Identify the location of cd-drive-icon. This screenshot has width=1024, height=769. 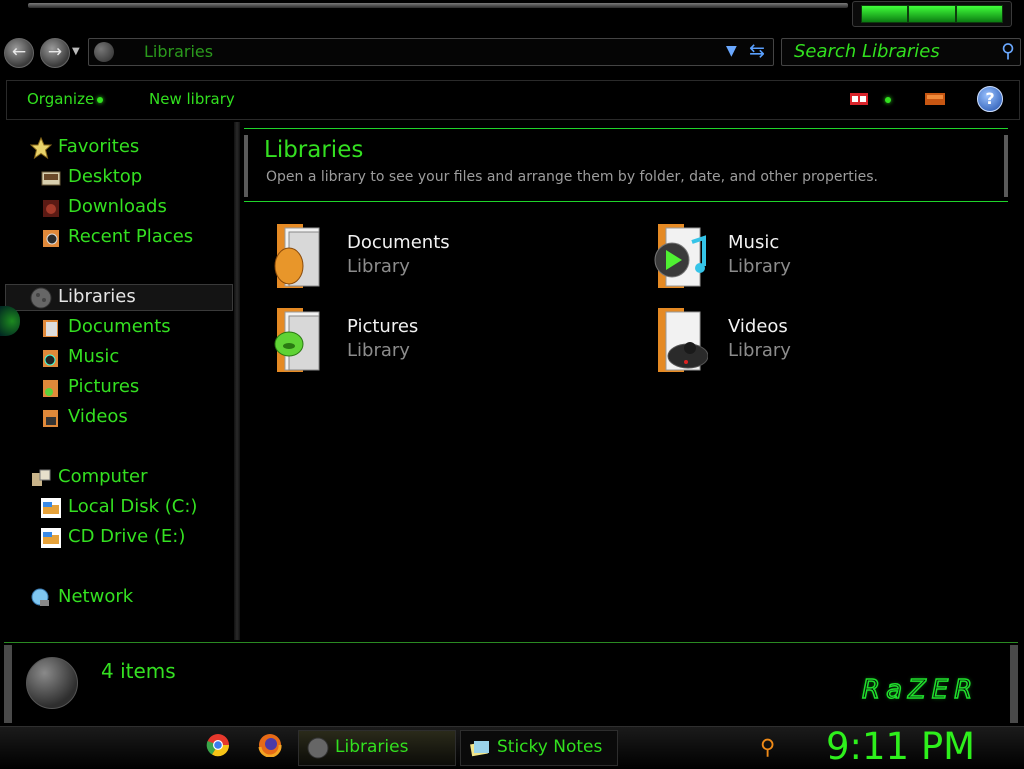
(51, 538).